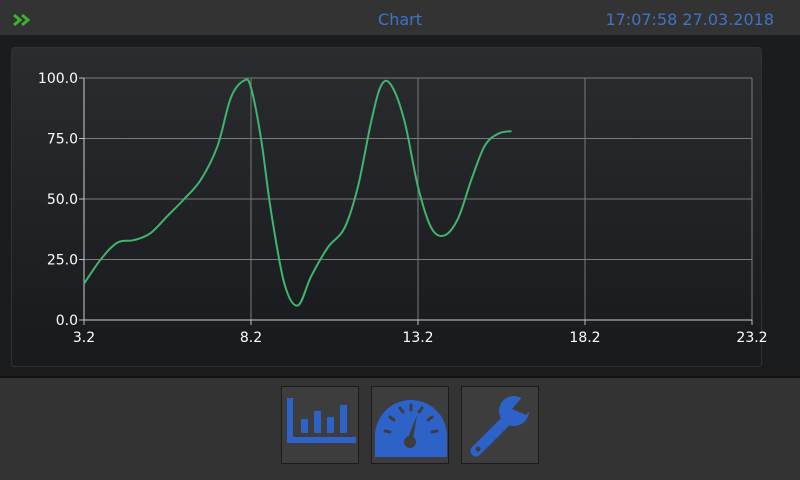 This screenshot has width=800, height=480. I want to click on gauge-icon, so click(411, 428).